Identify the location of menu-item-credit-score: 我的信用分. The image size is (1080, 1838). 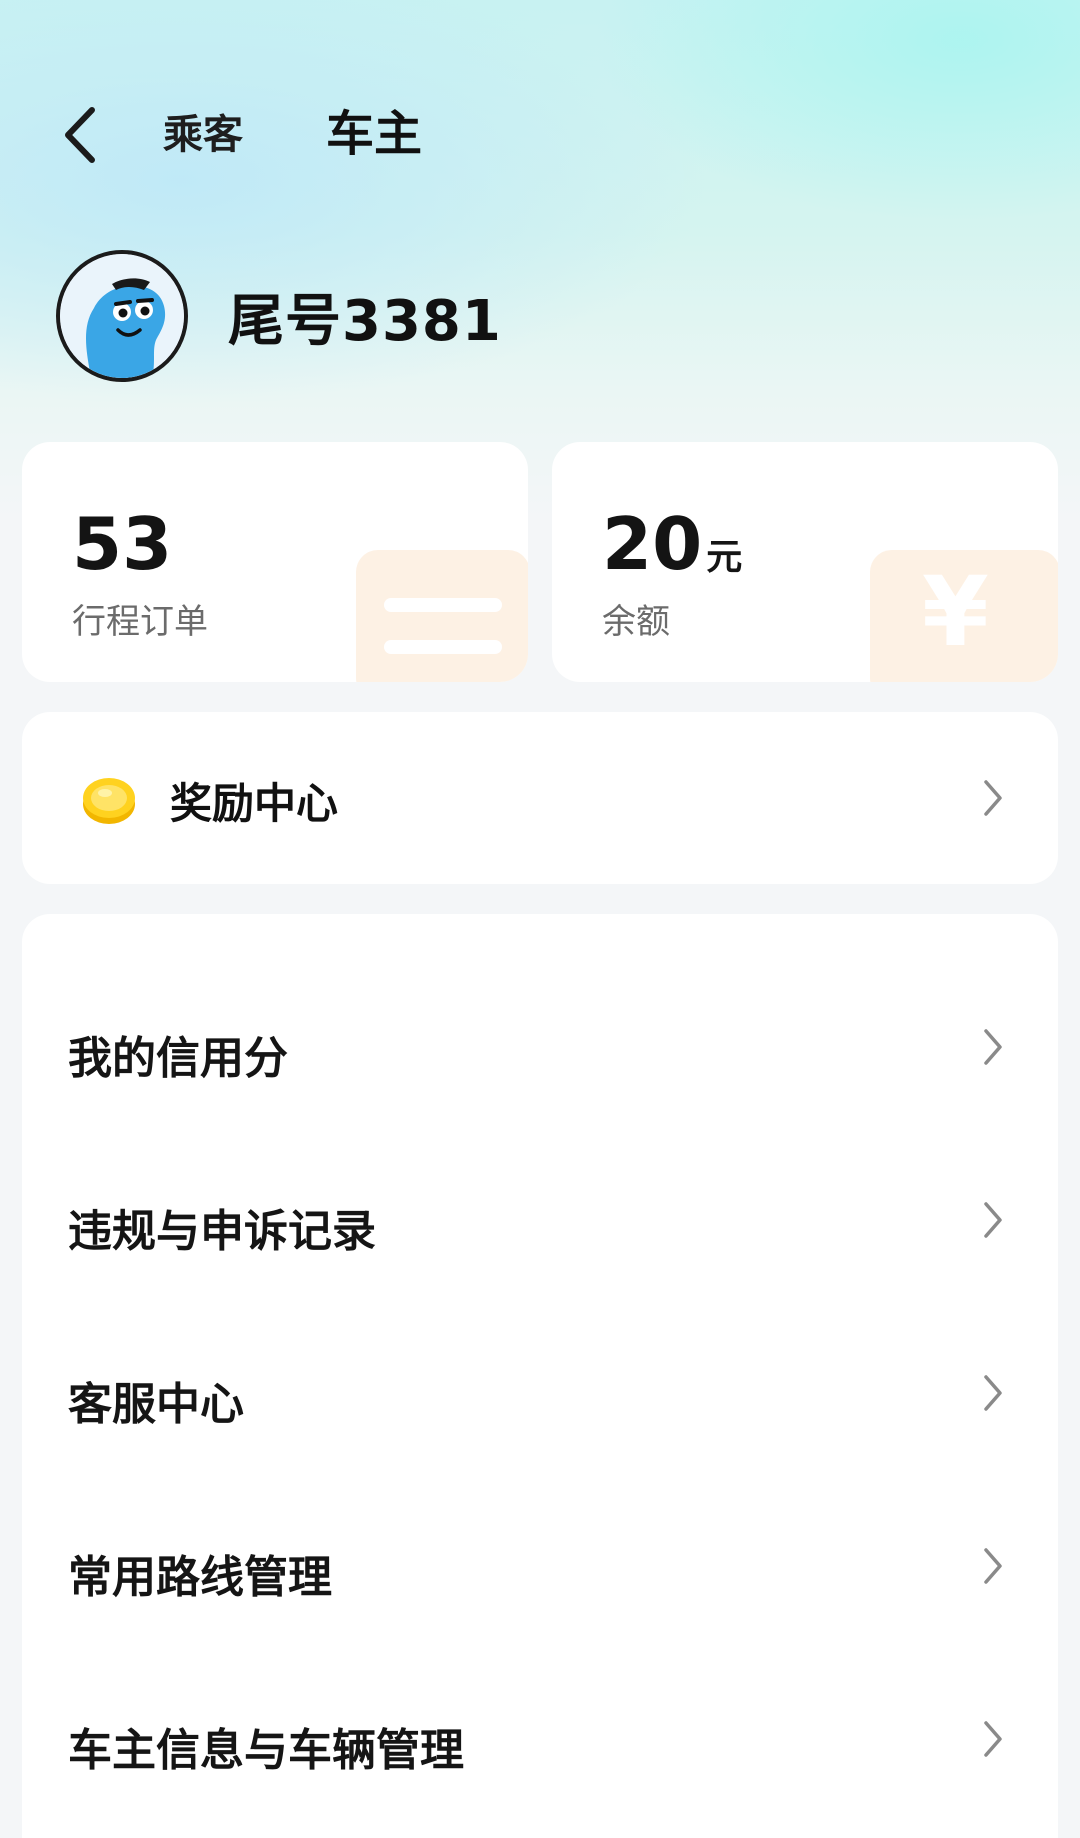
(540, 1047).